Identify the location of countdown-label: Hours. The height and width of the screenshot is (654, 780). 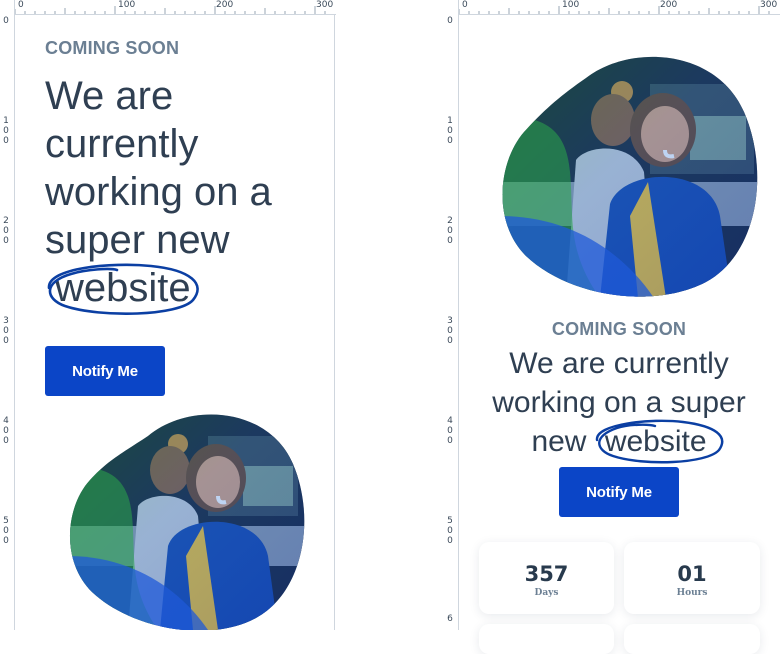
(692, 593).